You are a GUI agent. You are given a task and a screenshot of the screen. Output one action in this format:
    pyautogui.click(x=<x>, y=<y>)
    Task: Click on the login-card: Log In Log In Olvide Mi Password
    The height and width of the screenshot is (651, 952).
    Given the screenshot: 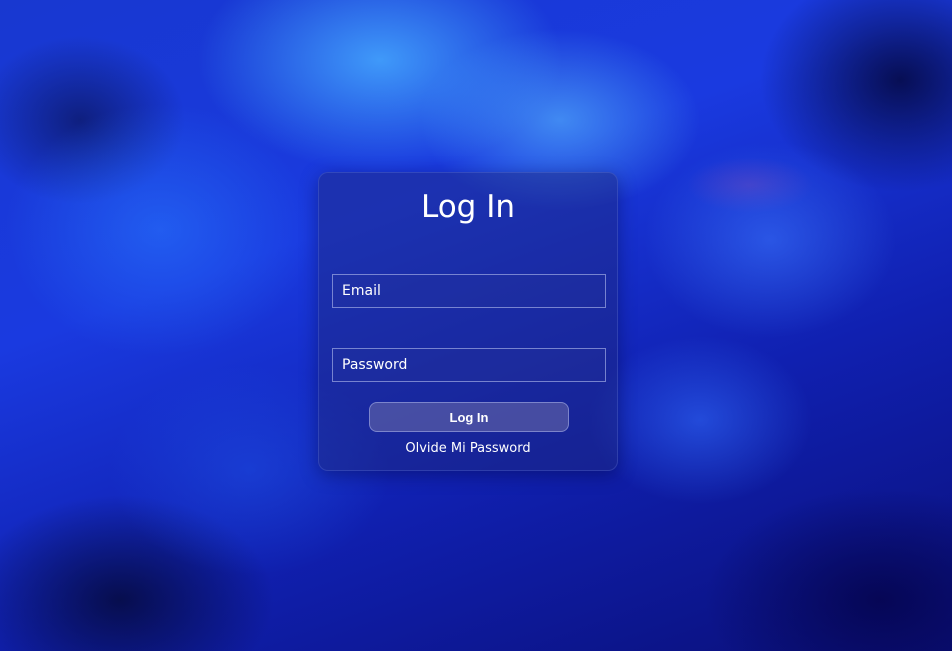 What is the action you would take?
    pyautogui.click(x=468, y=321)
    